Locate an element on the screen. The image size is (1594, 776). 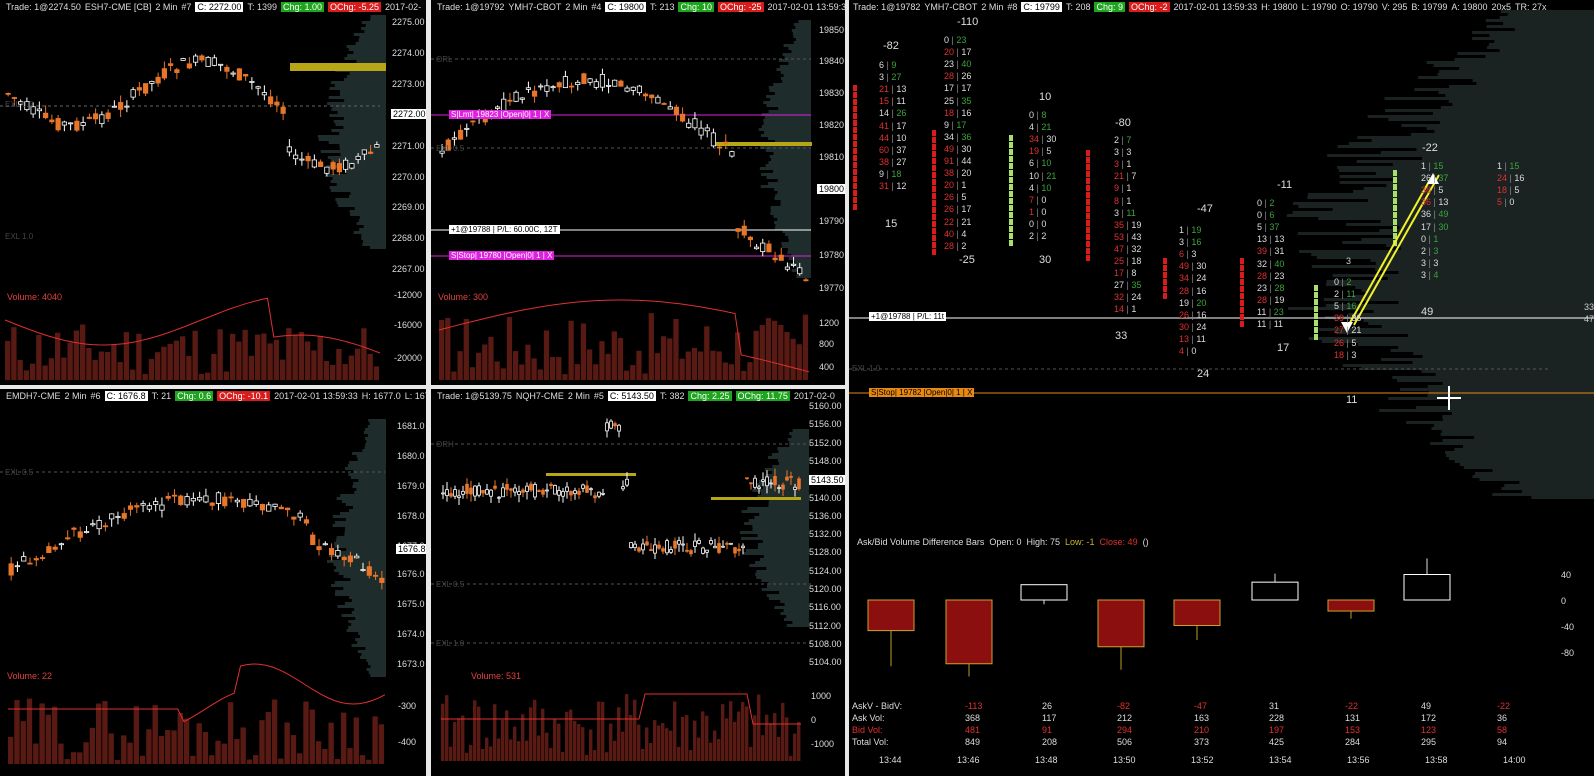
fp-ask-value: 15 is located at coordinates (1514, 166).